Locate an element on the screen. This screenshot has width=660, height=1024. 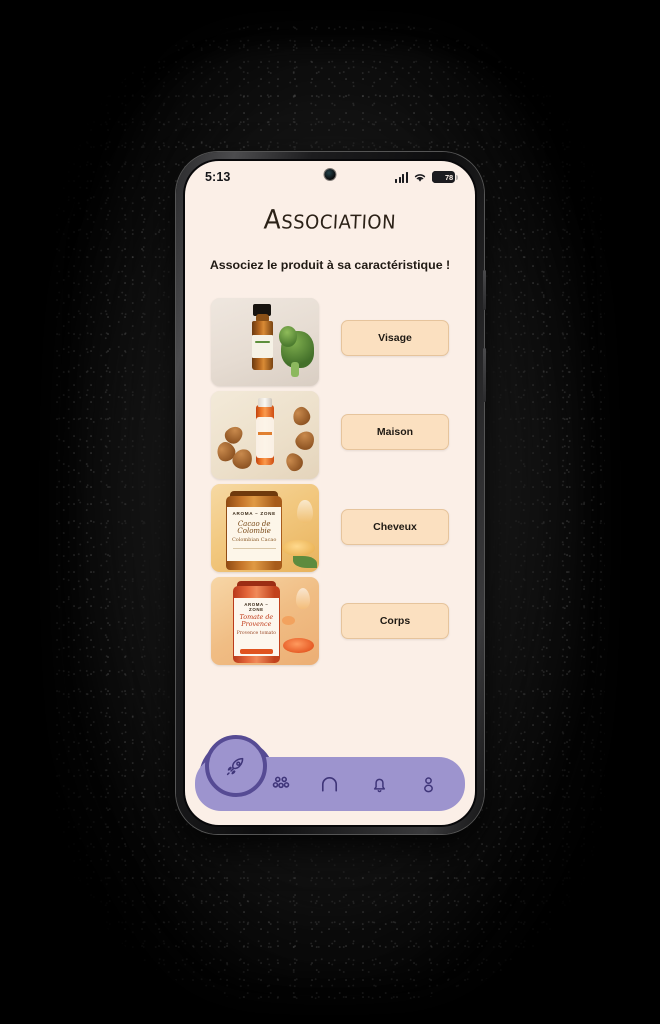
nav-item-bell is located at coordinates (379, 784).